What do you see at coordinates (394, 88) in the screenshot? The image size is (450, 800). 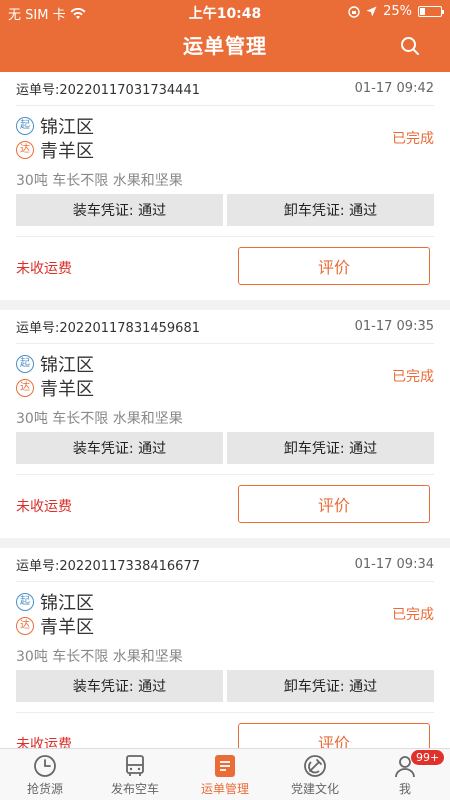 I see `waybill-time: 01-17 09:42` at bounding box center [394, 88].